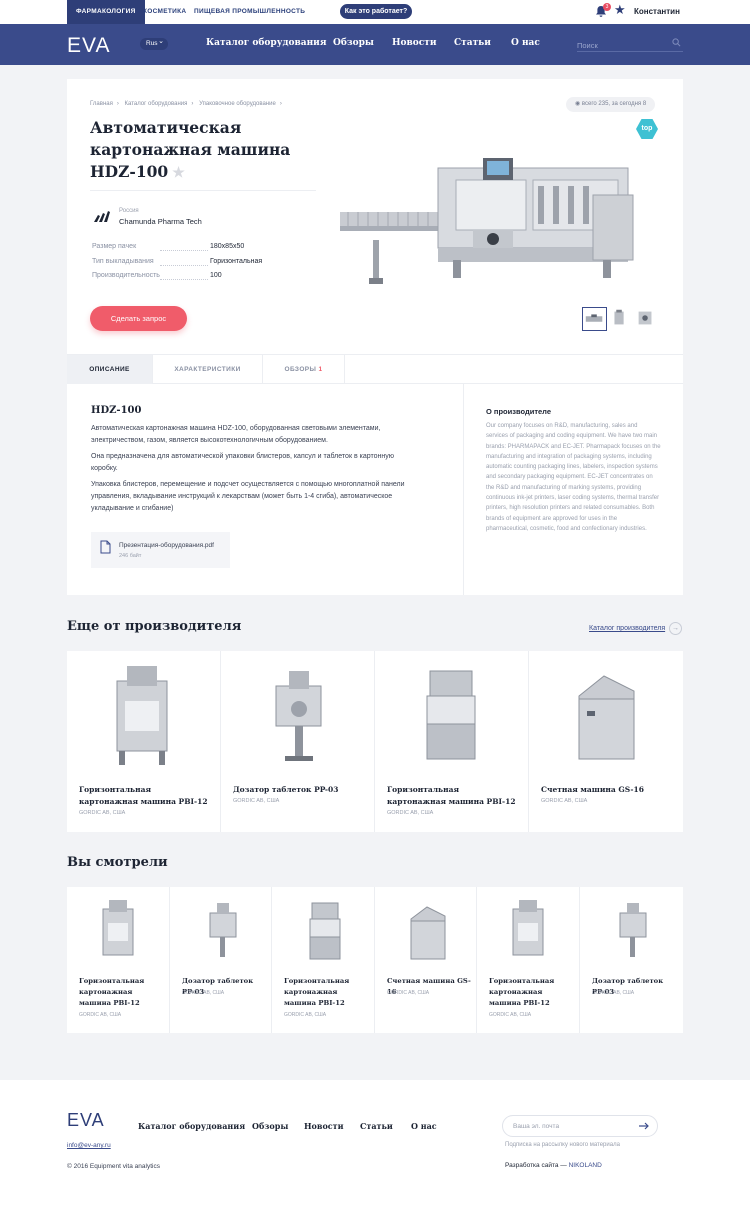  Describe the element at coordinates (536, 1165) in the screenshot. I see `developer-label: Разработка сайта —` at that location.